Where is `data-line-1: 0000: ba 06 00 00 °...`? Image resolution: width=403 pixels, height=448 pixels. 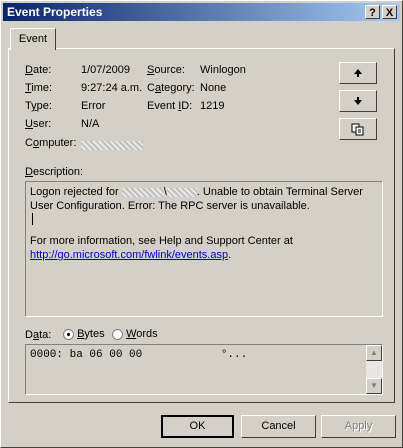
data-line-1: 0000: ba 06 00 00 °... is located at coordinates (139, 355).